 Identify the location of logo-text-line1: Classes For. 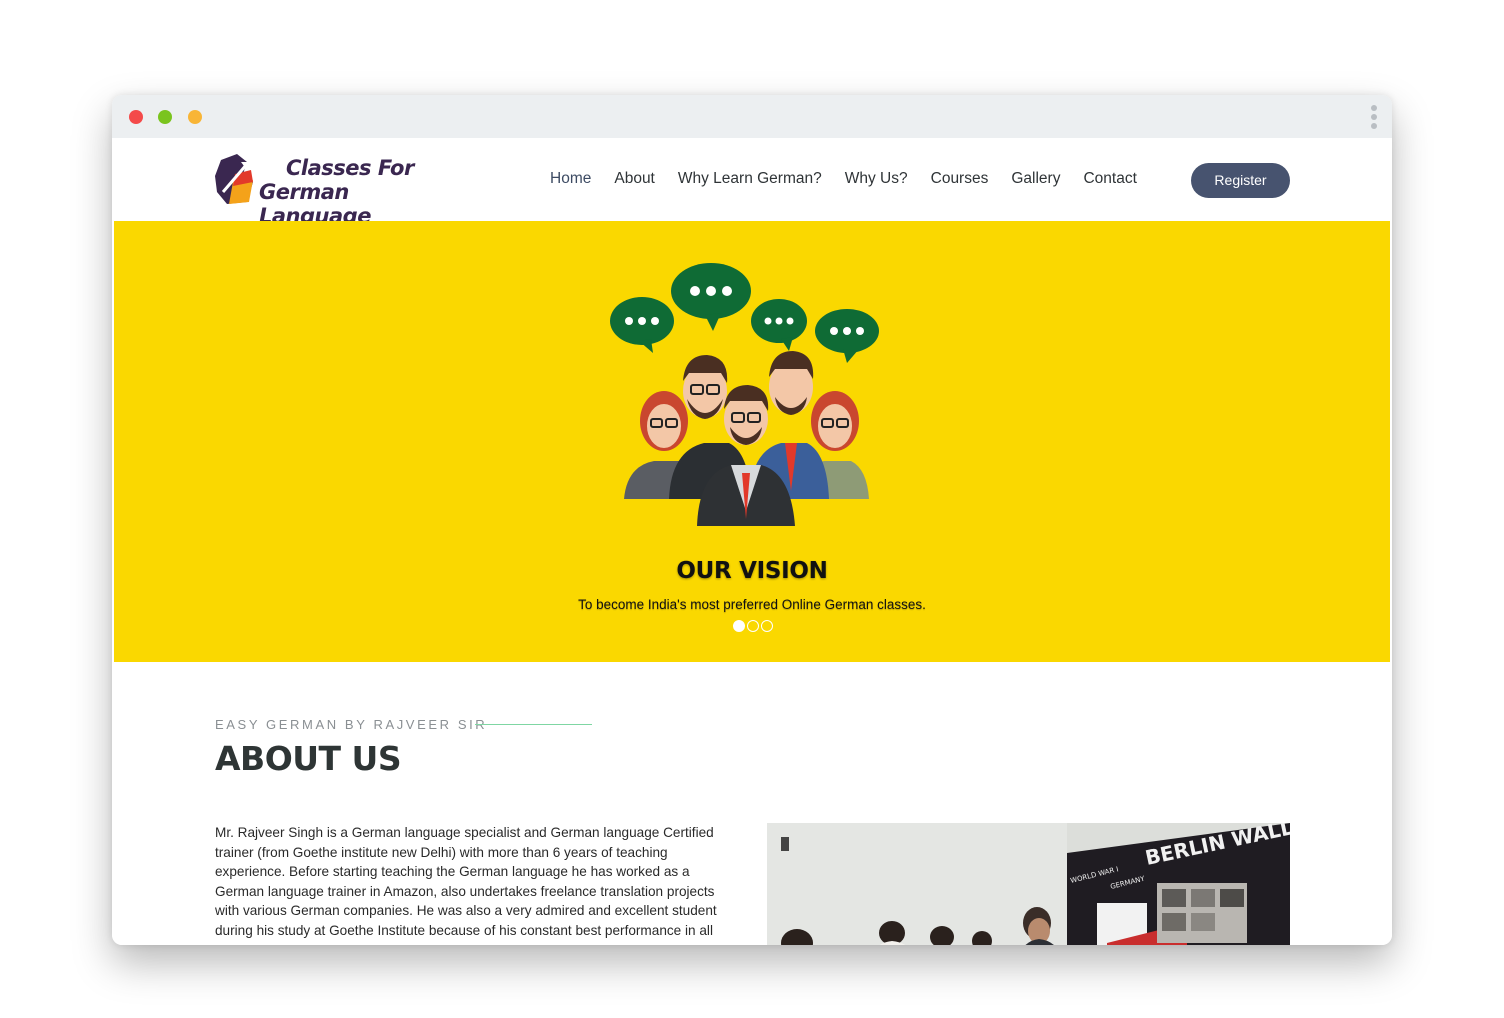
(350, 168).